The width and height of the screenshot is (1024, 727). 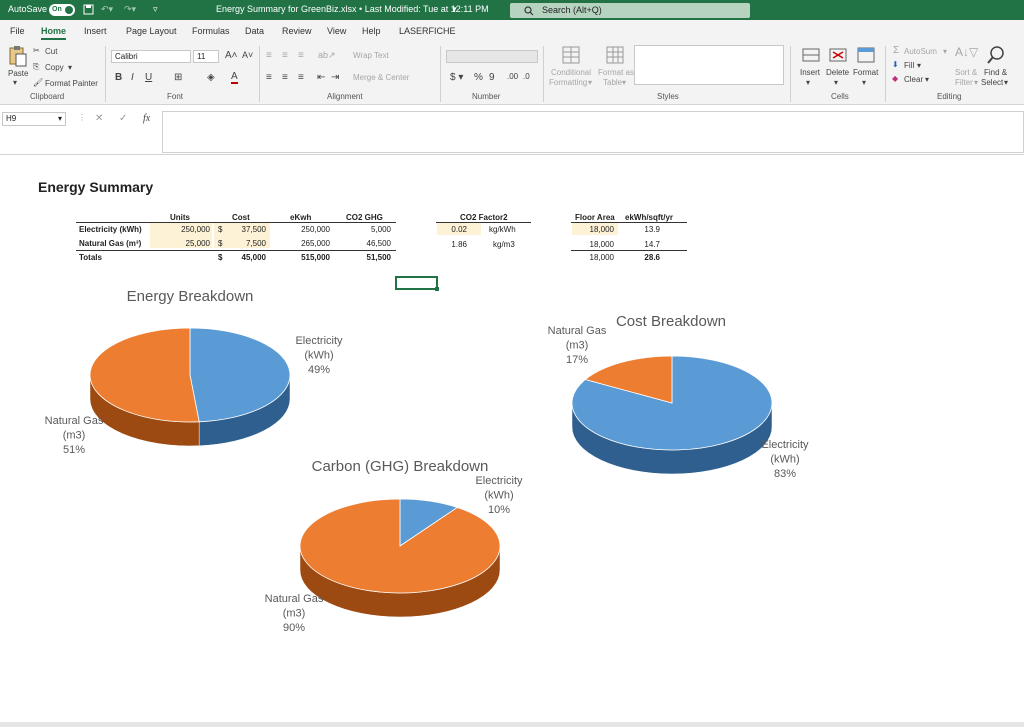 What do you see at coordinates (60, 119) in the screenshot?
I see `name-box-dropdown-icon: ▾` at bounding box center [60, 119].